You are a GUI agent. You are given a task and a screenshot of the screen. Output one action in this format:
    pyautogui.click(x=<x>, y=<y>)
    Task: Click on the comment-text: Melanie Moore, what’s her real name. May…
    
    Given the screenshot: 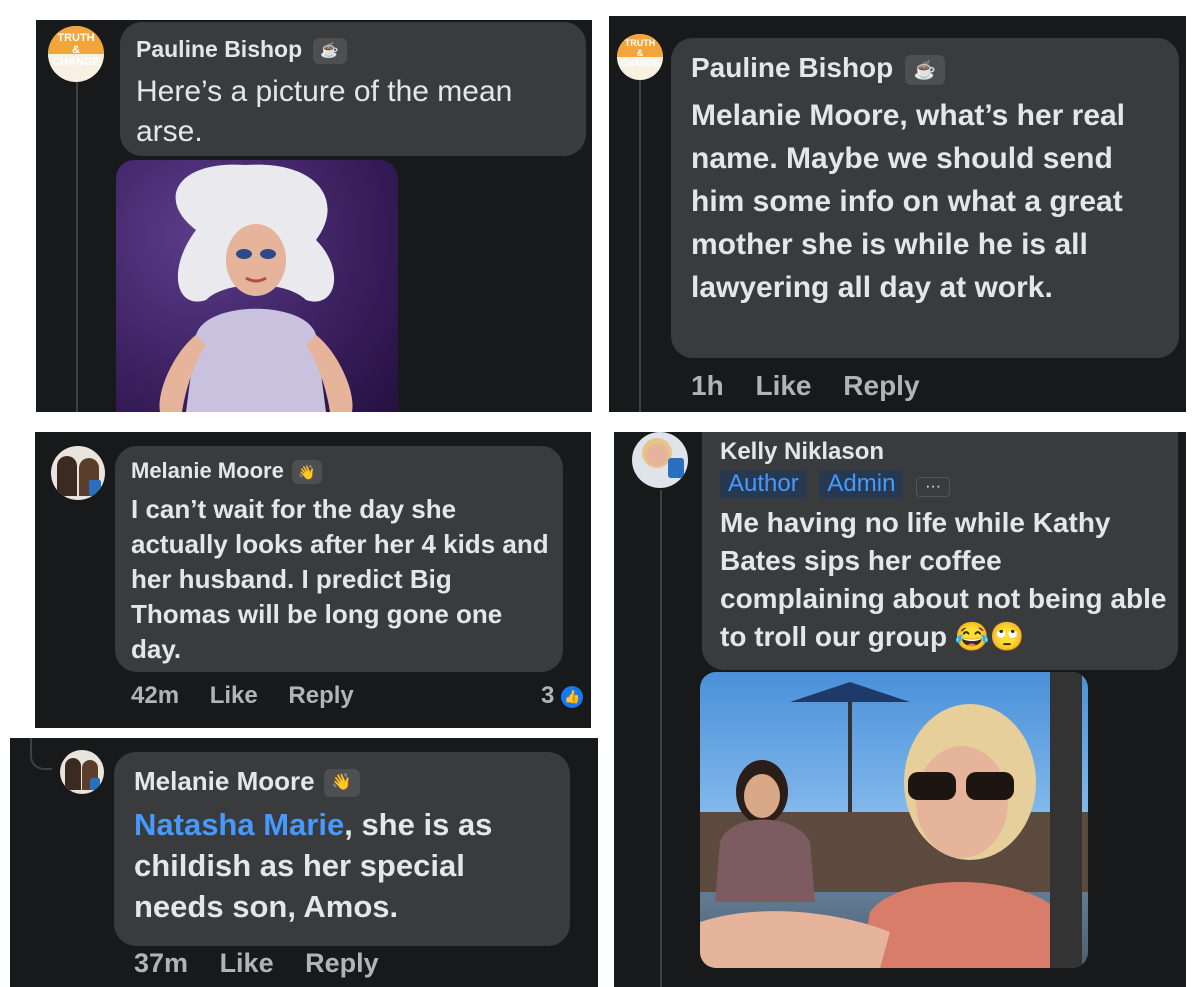 What is the action you would take?
    pyautogui.click(x=908, y=201)
    